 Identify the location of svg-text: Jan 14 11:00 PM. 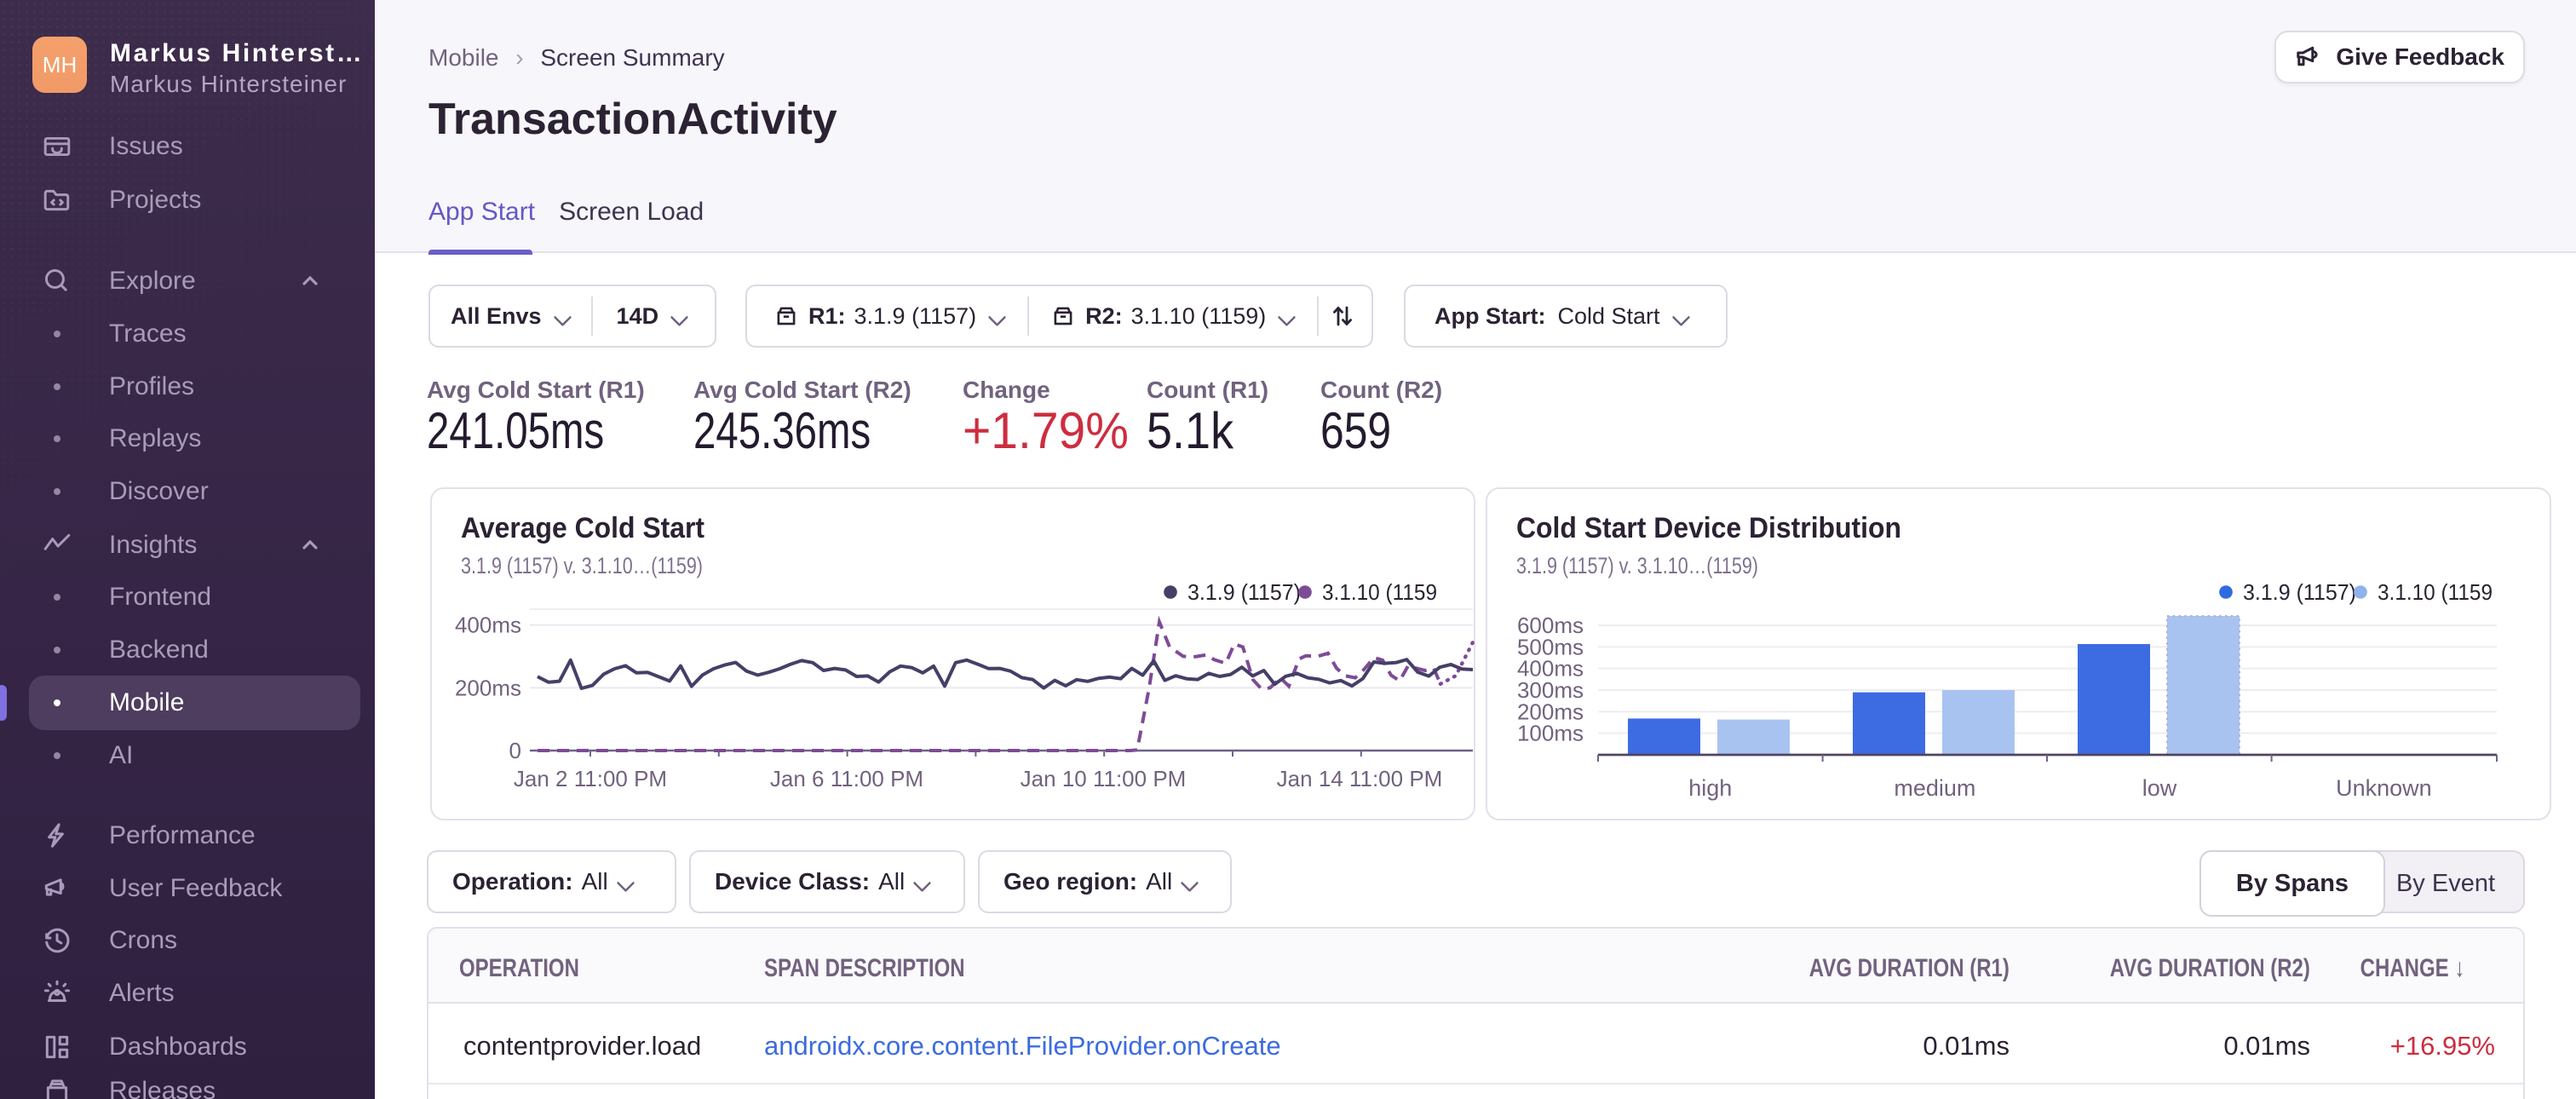
(1360, 778).